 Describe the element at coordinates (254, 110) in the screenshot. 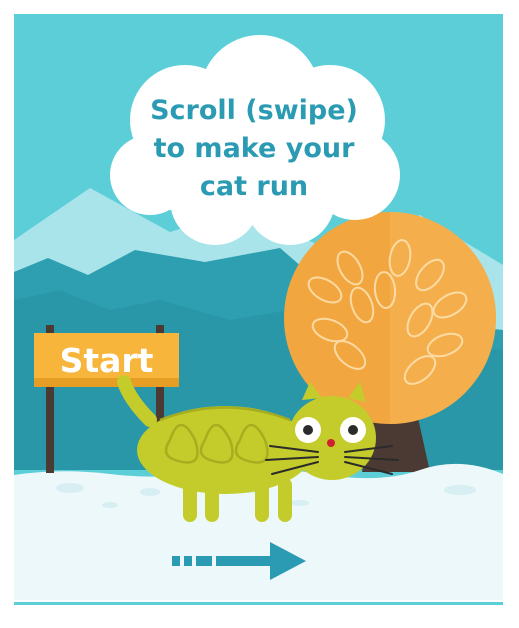

I see `instruction-line-1: Scroll (swipe)` at that location.